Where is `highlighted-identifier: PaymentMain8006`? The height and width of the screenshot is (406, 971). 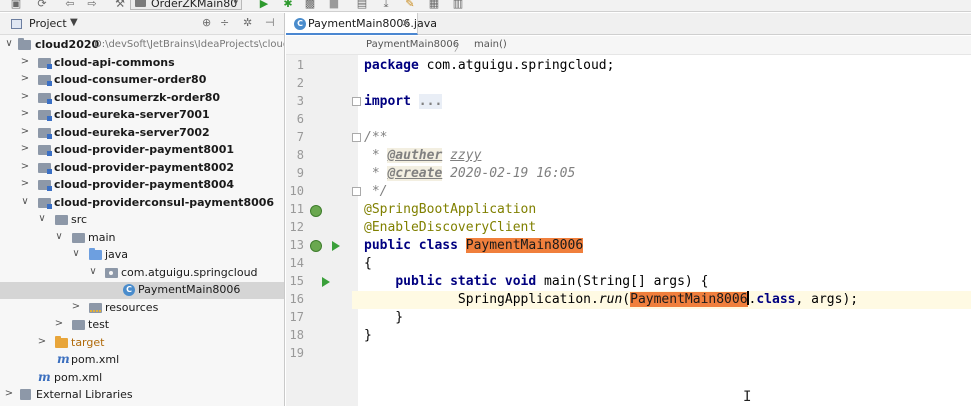 highlighted-identifier: PaymentMain8006 is located at coordinates (524, 245).